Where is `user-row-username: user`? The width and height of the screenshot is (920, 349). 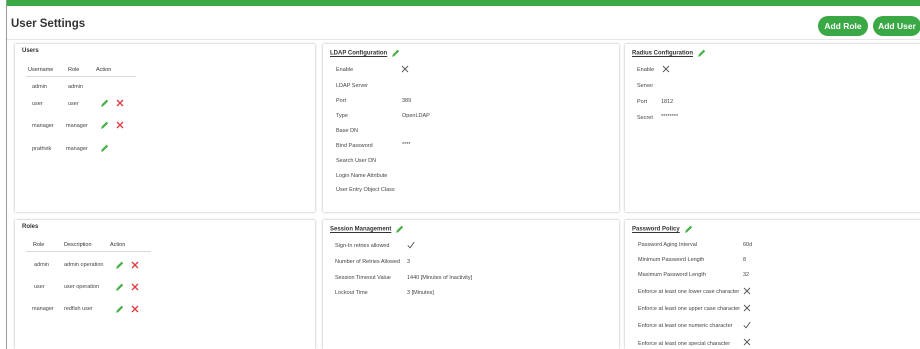
user-row-username: user is located at coordinates (37, 104).